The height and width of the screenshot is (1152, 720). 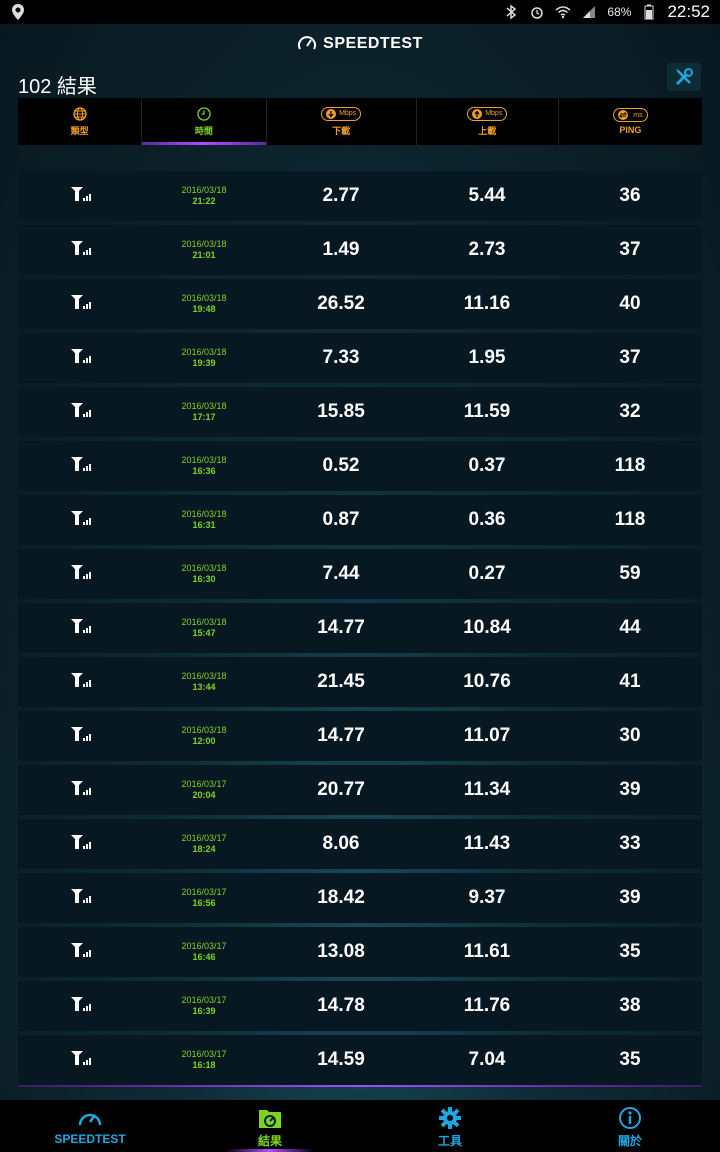 What do you see at coordinates (487, 130) in the screenshot?
I see `column-upload-label: 上載` at bounding box center [487, 130].